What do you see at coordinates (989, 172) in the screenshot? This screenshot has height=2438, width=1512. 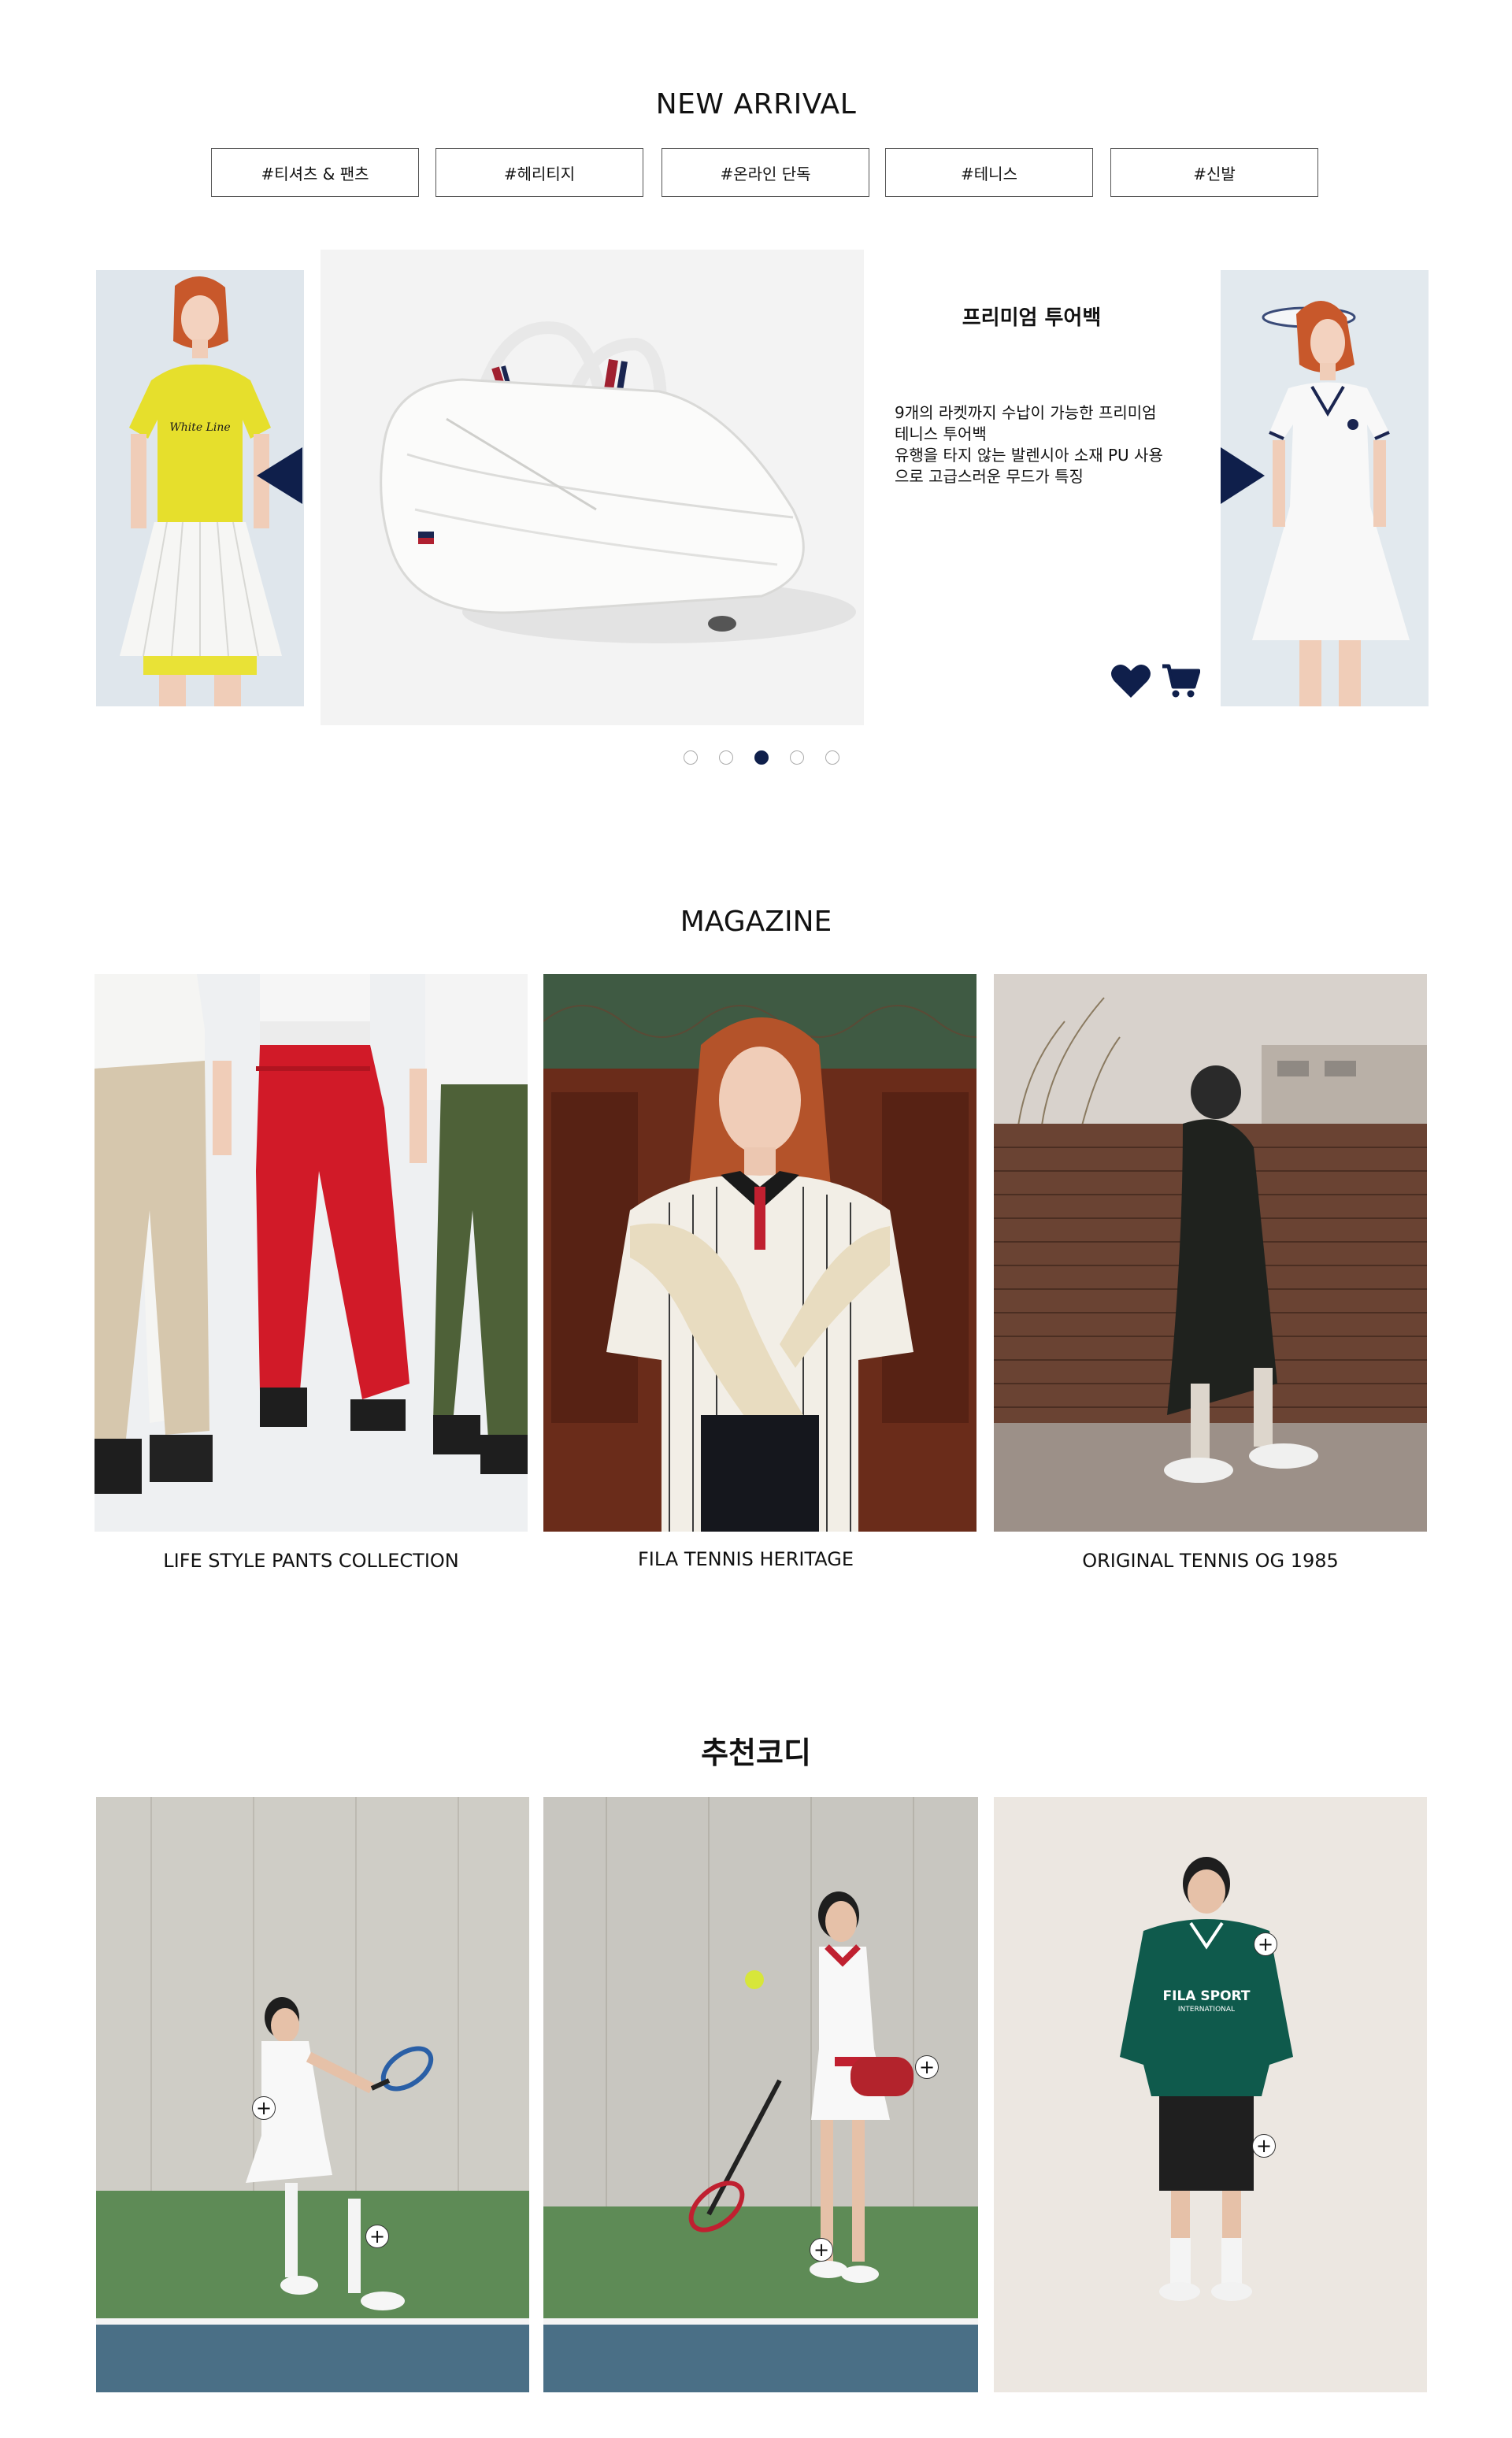 I see `tag-tennis: #테니스` at bounding box center [989, 172].